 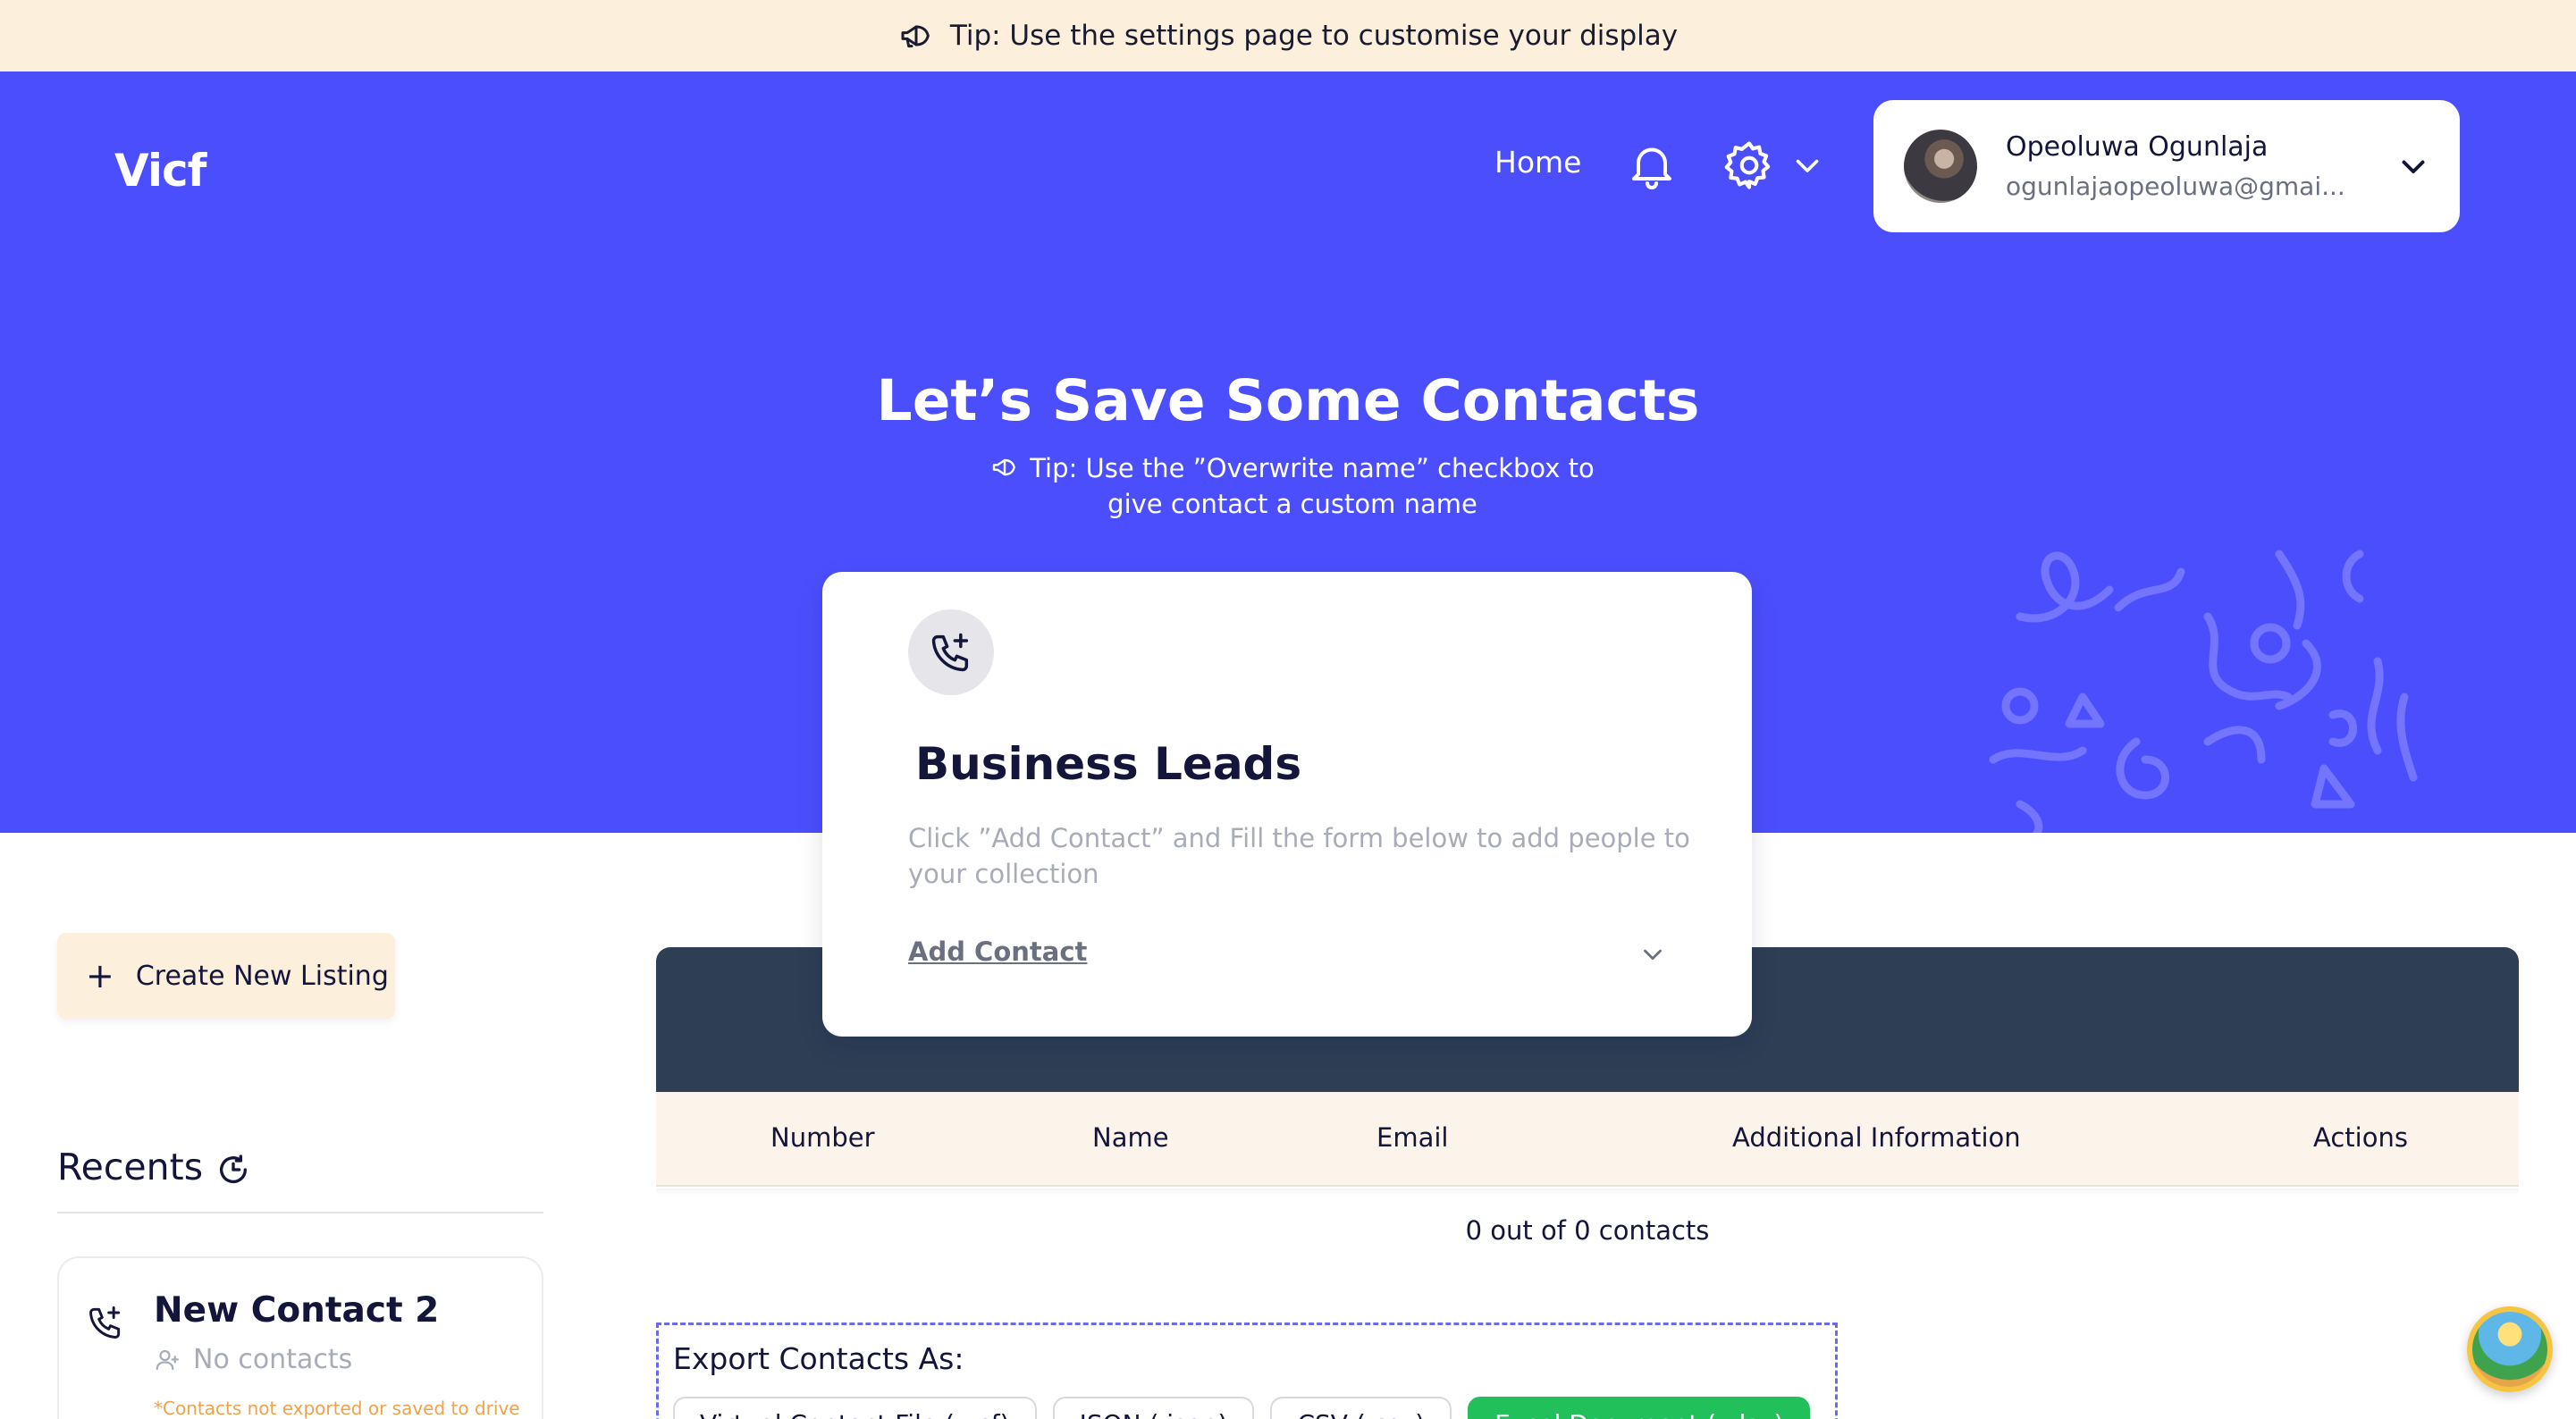 I want to click on user-add-icon, so click(x=168, y=1360).